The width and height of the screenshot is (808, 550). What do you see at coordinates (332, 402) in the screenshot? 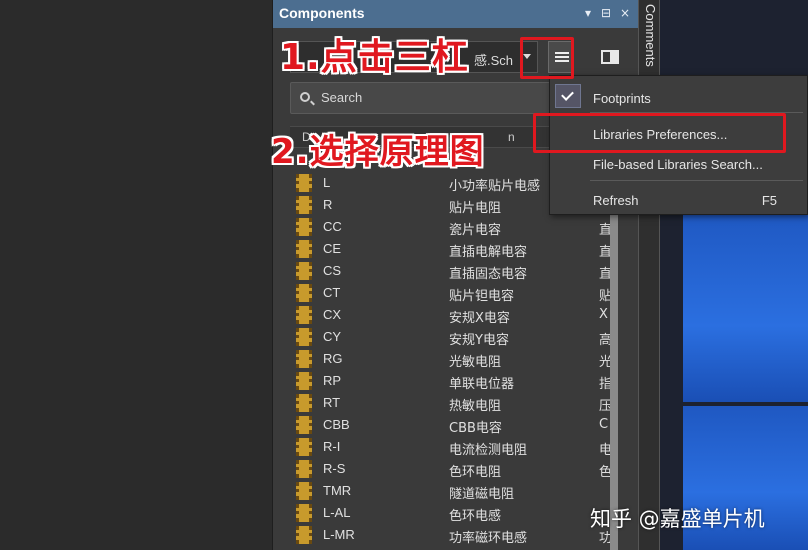
I see `component-name: RT` at bounding box center [332, 402].